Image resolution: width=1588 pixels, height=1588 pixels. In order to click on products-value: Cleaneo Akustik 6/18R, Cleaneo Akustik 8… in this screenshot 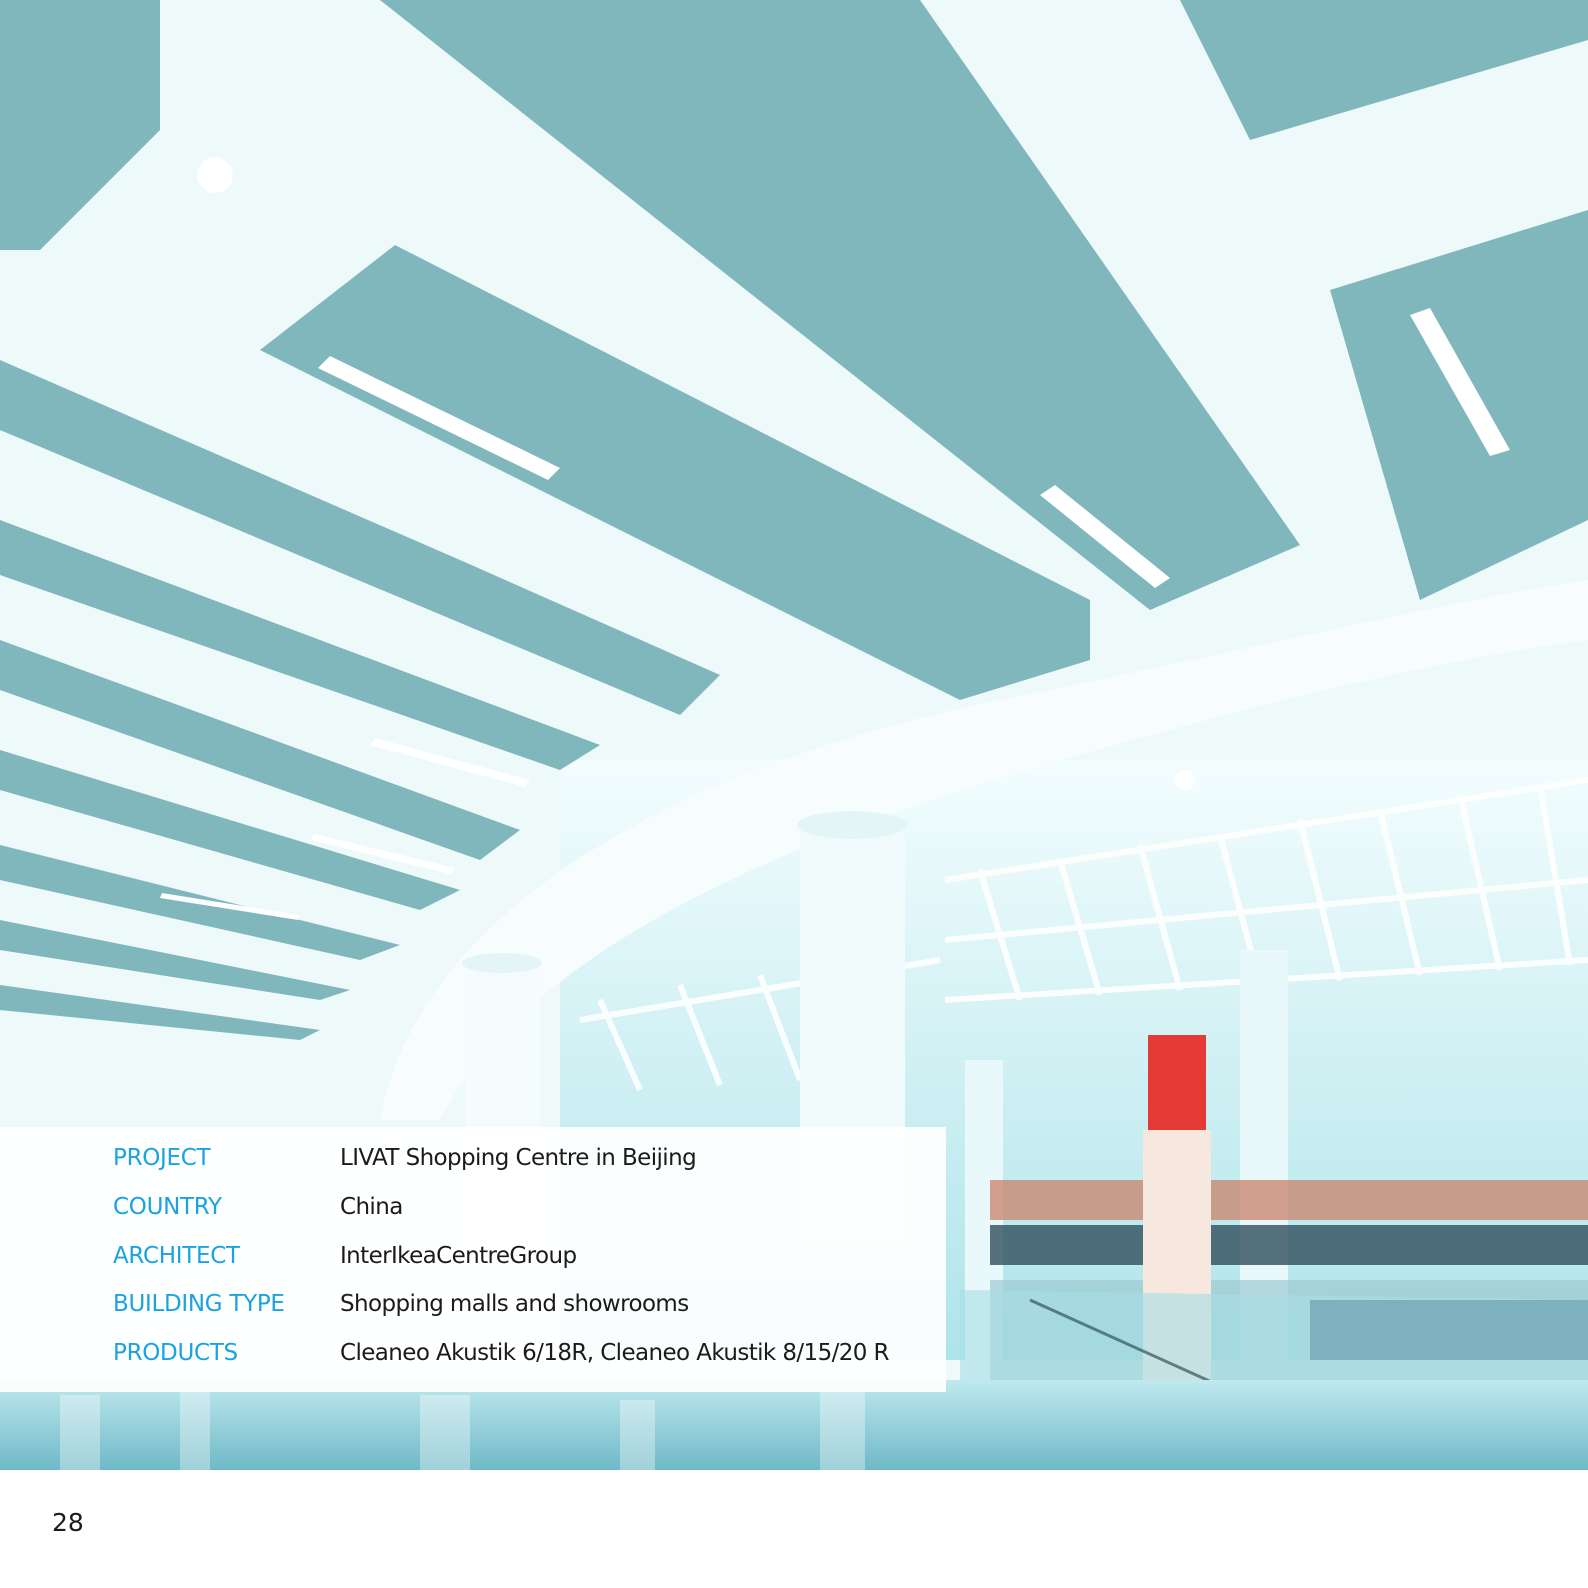, I will do `click(615, 1353)`.